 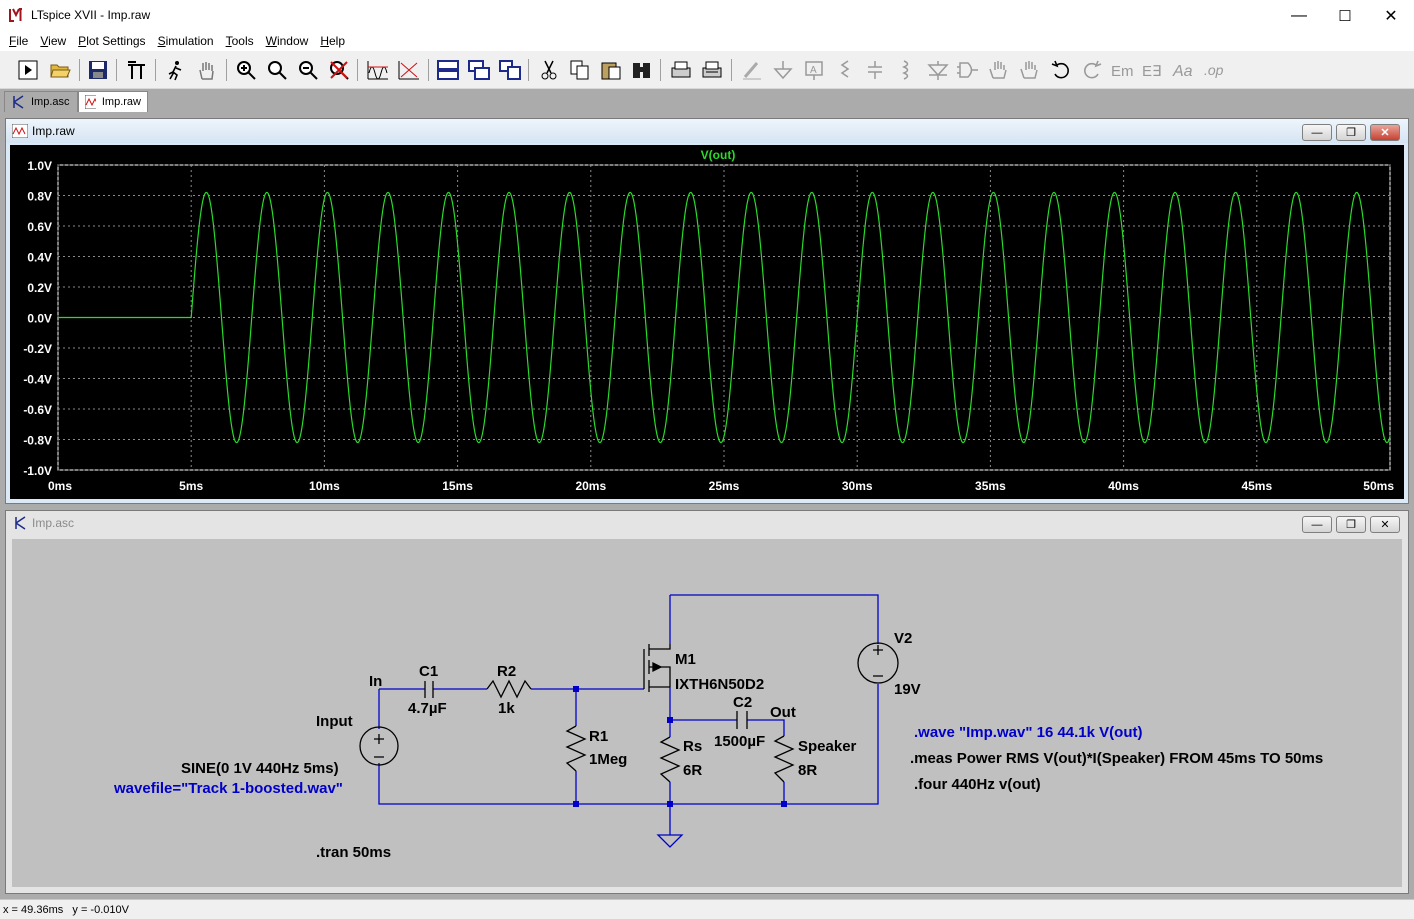 I want to click on text-icon: Aa, so click(x=1185, y=70).